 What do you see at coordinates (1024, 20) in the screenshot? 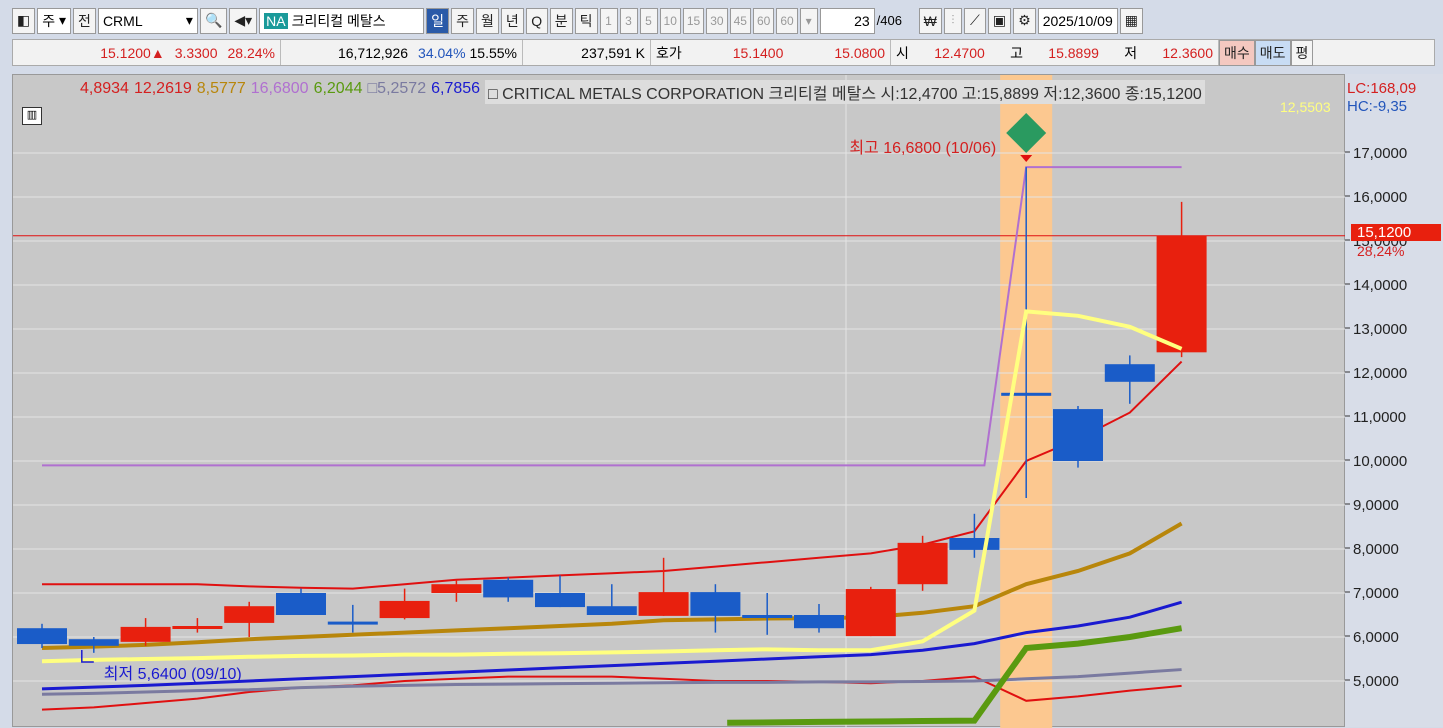
I see `gear-icon: ⚙` at bounding box center [1024, 20].